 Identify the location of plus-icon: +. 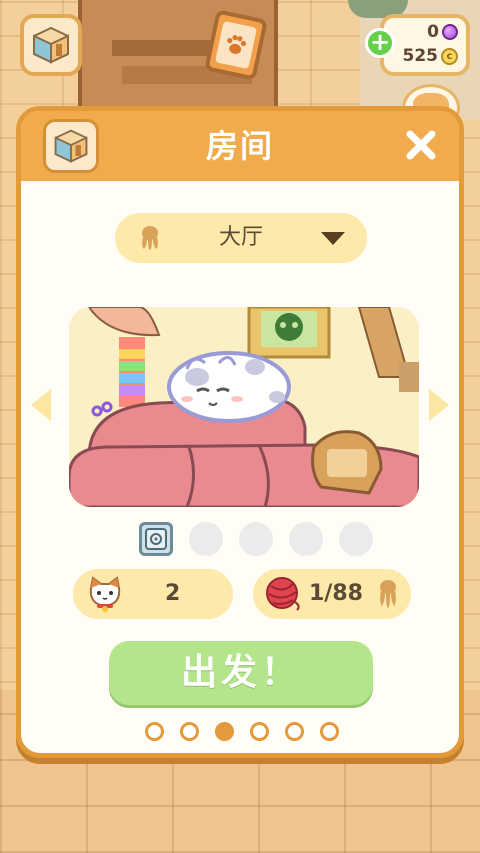
(380, 42).